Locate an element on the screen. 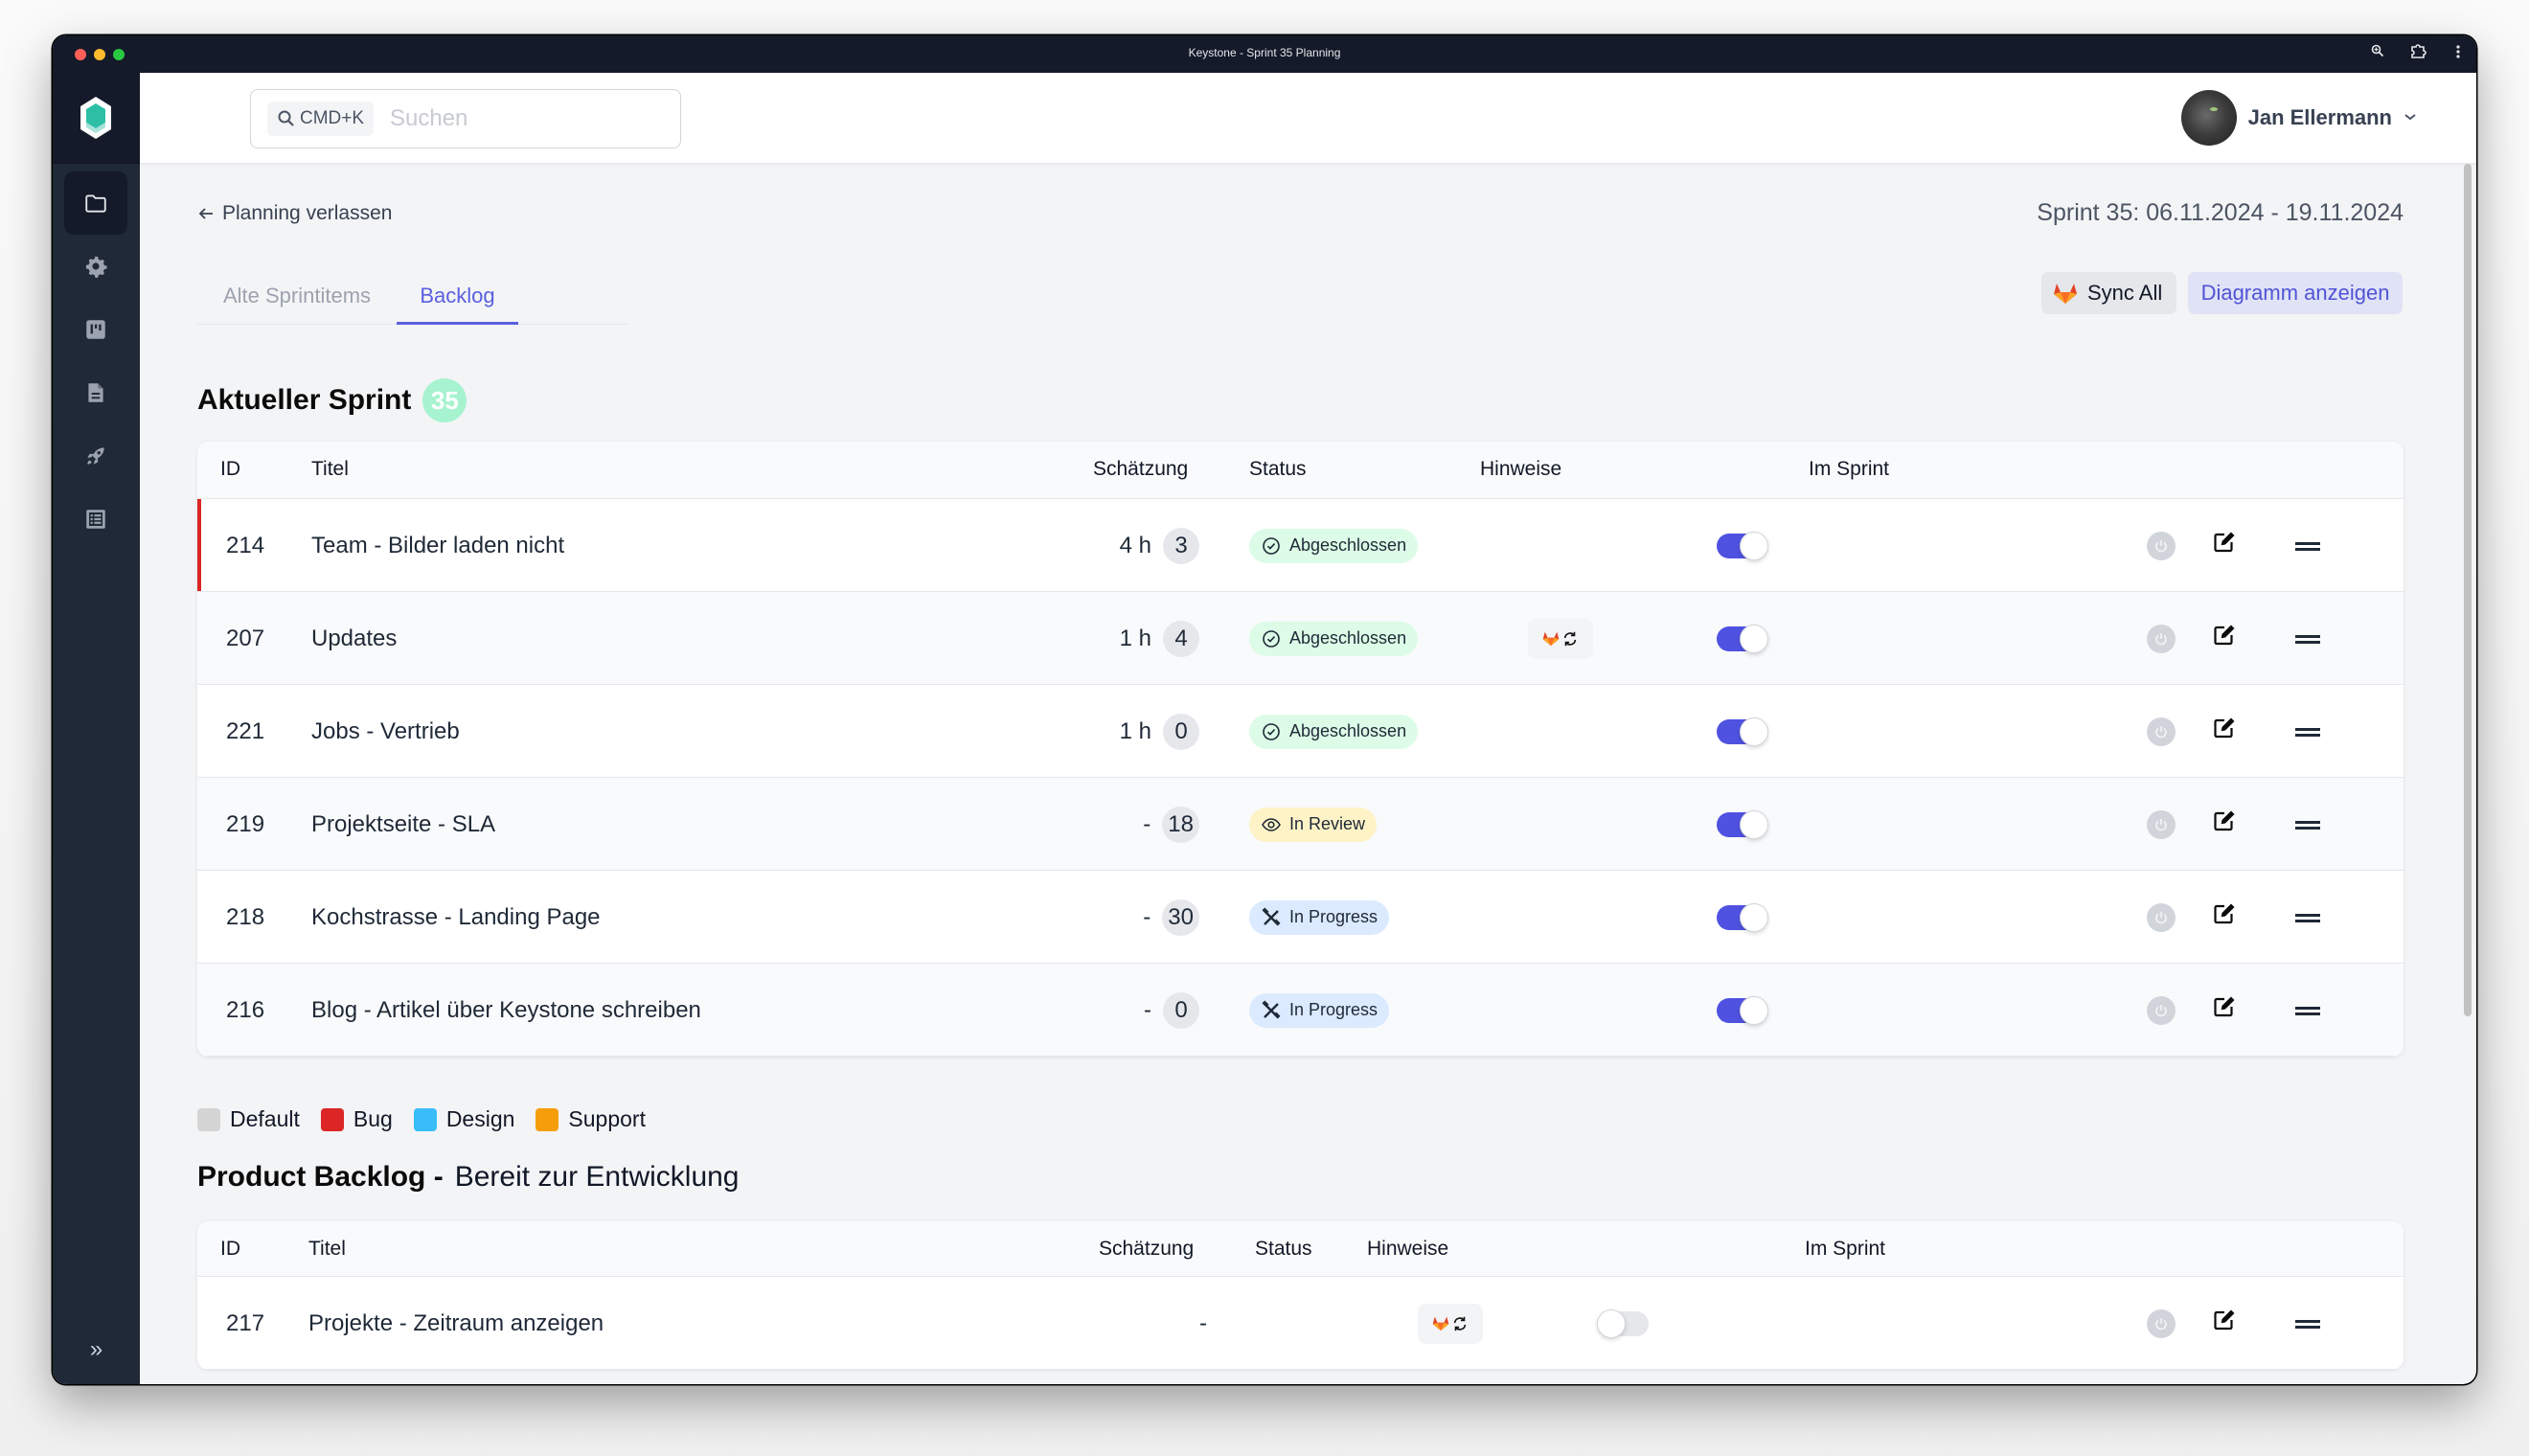 This screenshot has height=1456, width=2529. sidebar-item-settings is located at coordinates (95, 266).